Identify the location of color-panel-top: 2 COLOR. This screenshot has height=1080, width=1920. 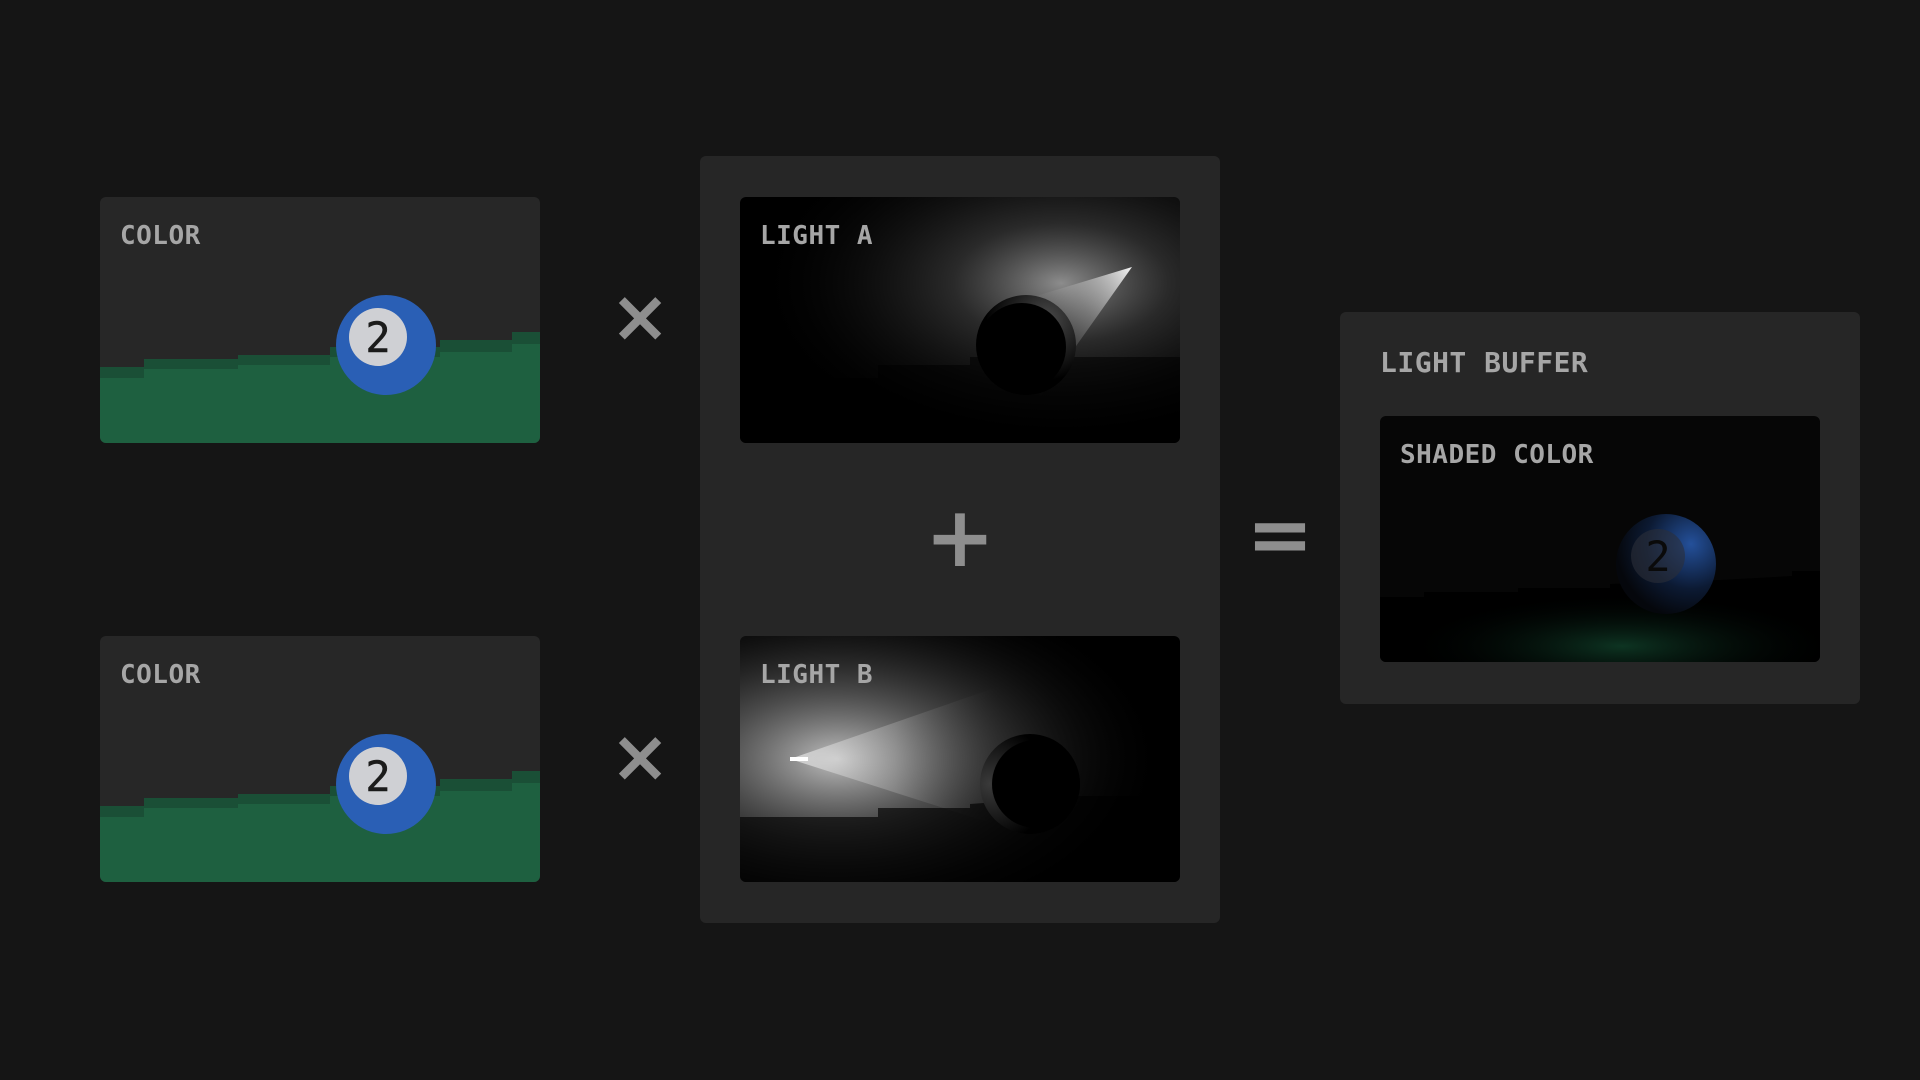
(320, 320).